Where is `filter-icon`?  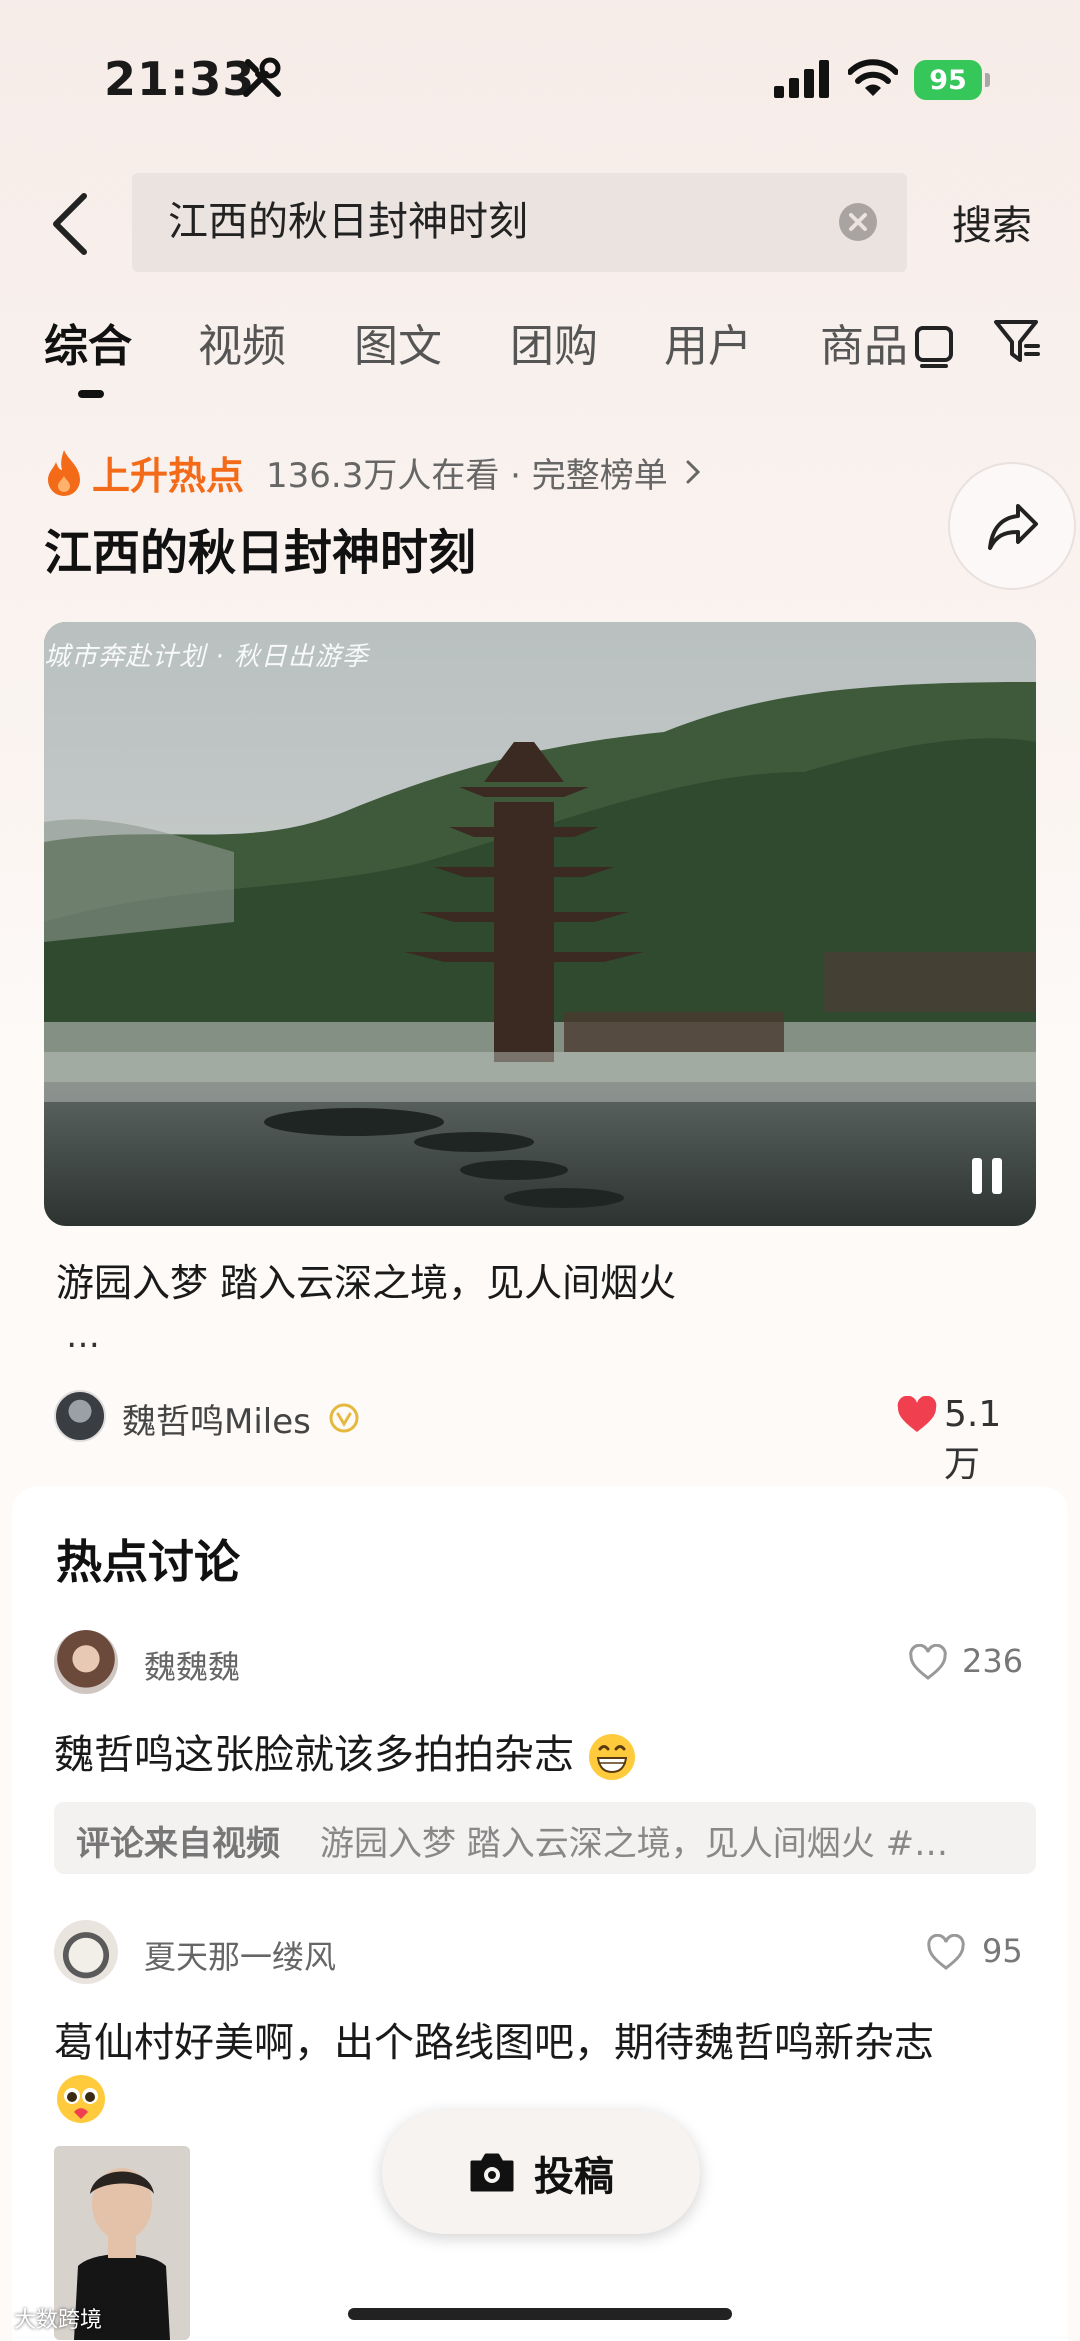 filter-icon is located at coordinates (1016, 341).